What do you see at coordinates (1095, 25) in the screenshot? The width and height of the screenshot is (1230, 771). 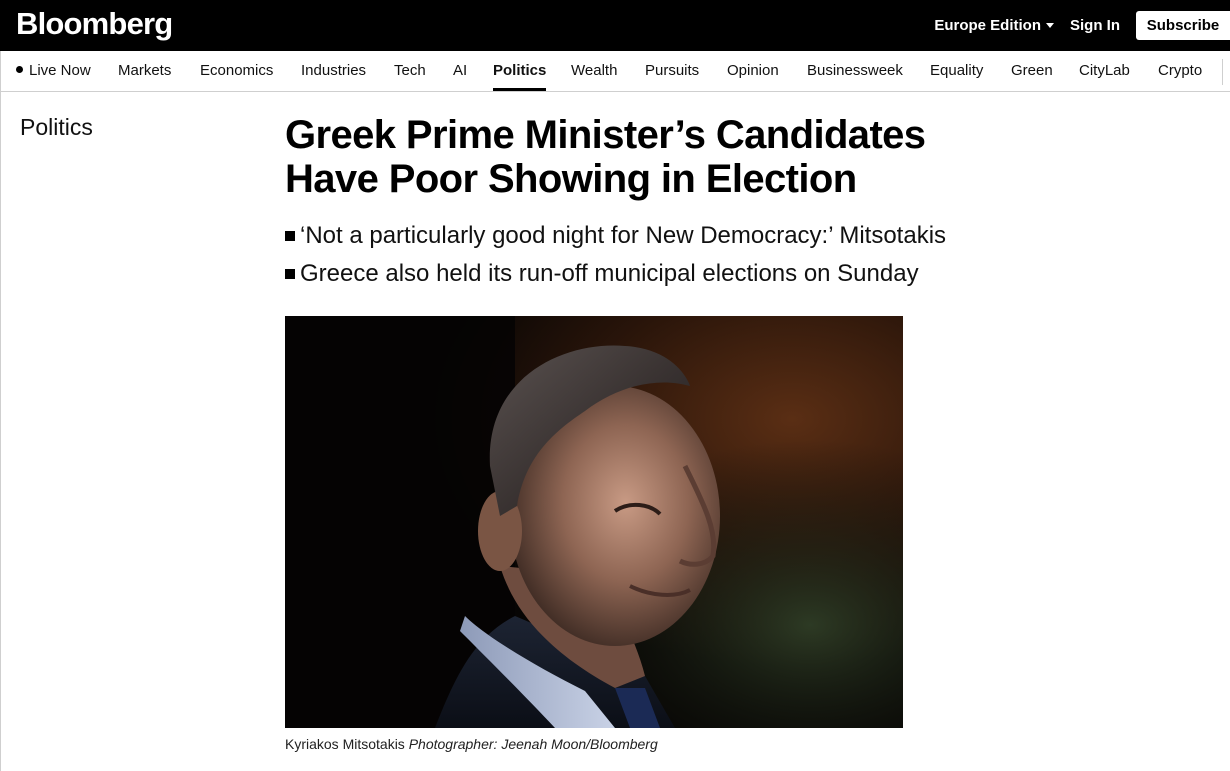 I see `sign-in-link: Sign In` at bounding box center [1095, 25].